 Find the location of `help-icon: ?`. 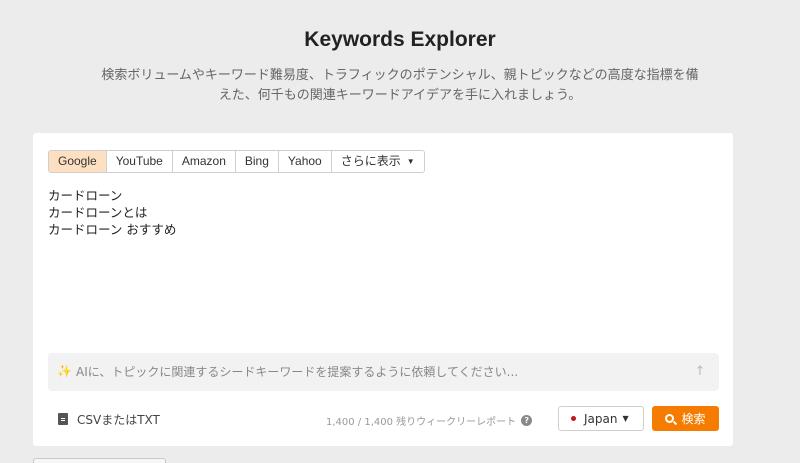

help-icon: ? is located at coordinates (527, 420).